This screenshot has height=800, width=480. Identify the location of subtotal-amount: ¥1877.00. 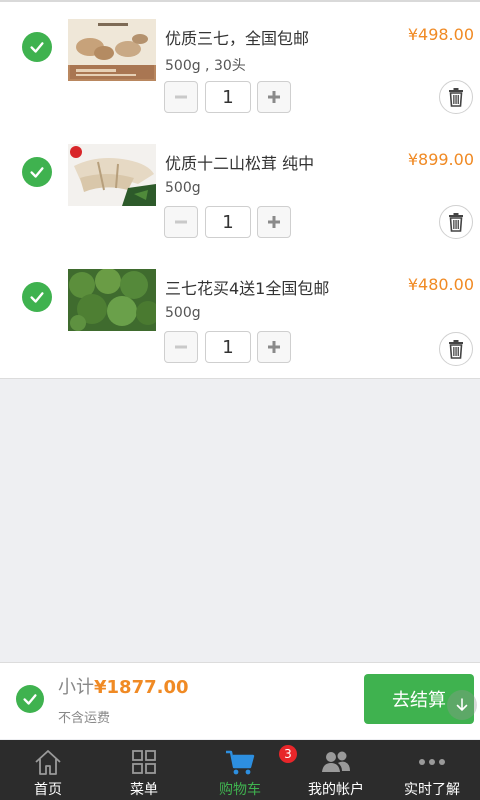
(141, 687).